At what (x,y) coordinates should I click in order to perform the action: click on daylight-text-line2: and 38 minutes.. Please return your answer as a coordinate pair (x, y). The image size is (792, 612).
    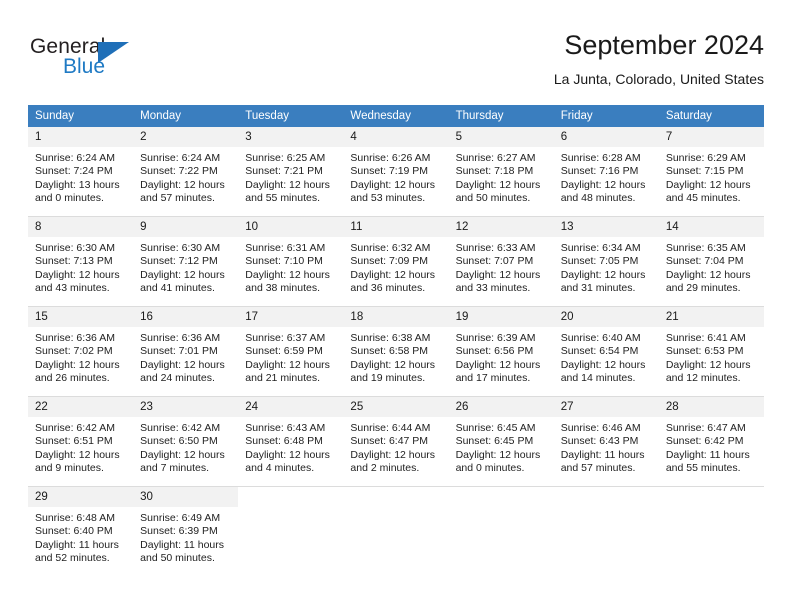
    Looking at the image, I should click on (282, 288).